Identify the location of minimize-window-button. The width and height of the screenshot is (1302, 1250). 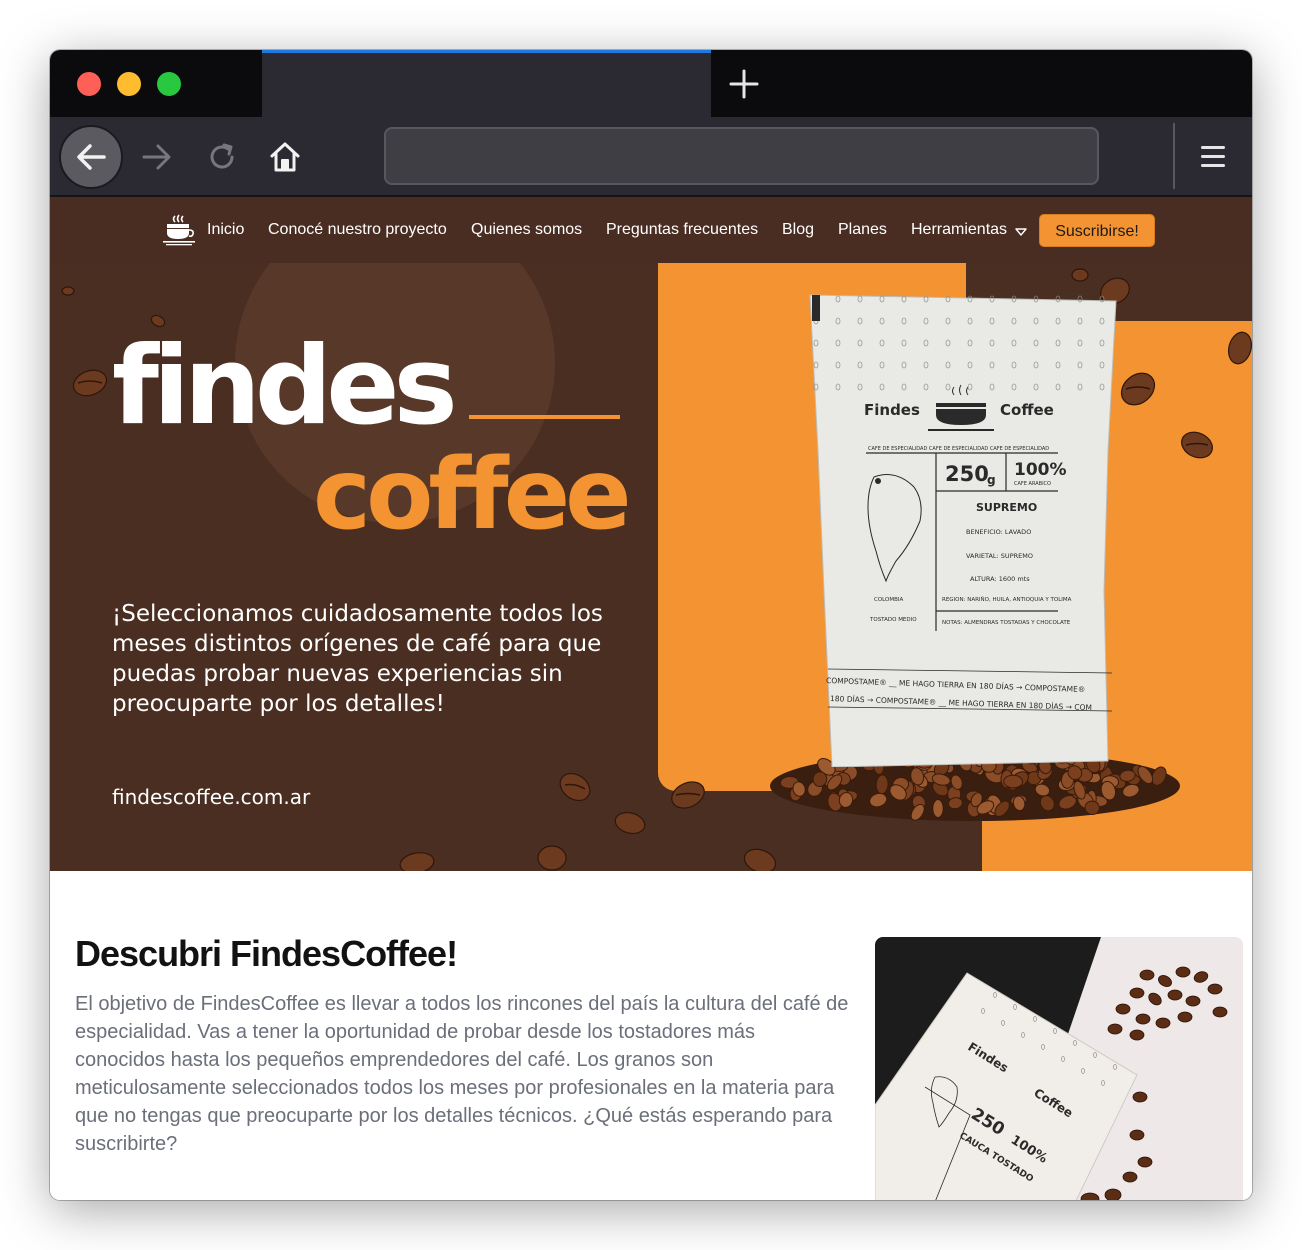
(129, 84).